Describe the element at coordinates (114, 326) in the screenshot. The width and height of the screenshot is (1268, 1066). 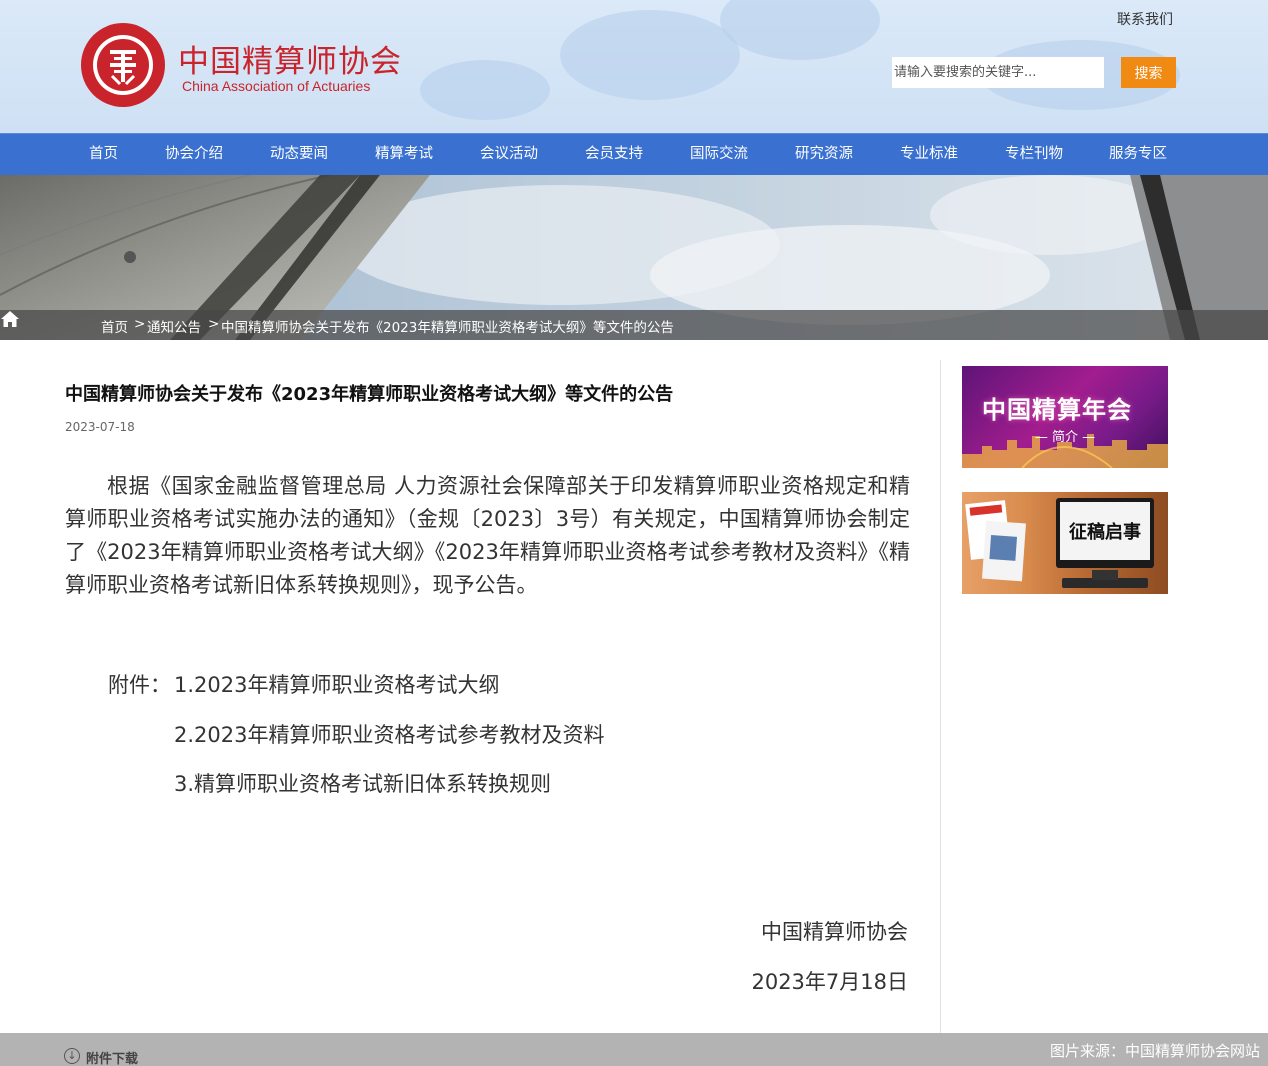
I see `breadcrumb-home-link: 首页` at that location.